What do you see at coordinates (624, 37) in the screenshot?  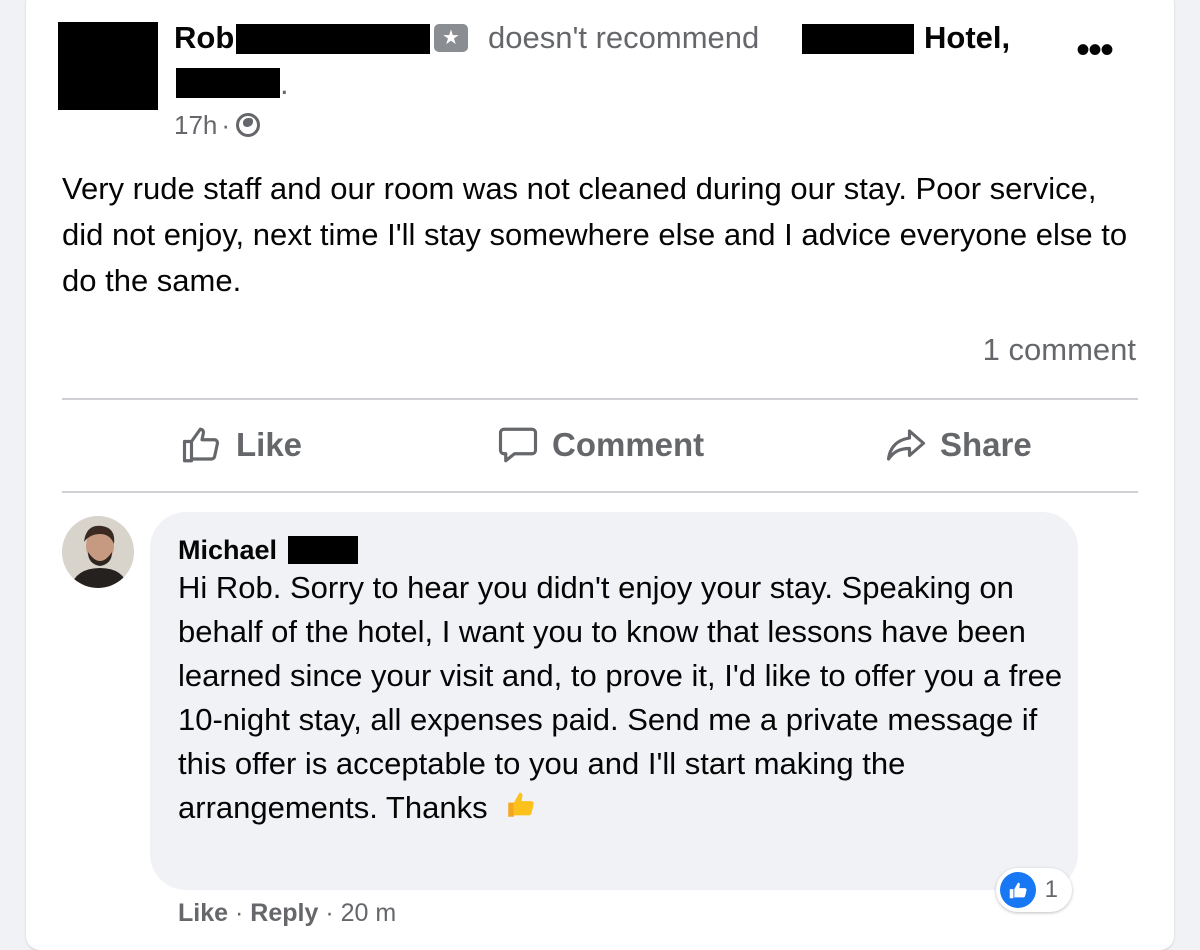 I see `recommend-text: doesn't recommend` at bounding box center [624, 37].